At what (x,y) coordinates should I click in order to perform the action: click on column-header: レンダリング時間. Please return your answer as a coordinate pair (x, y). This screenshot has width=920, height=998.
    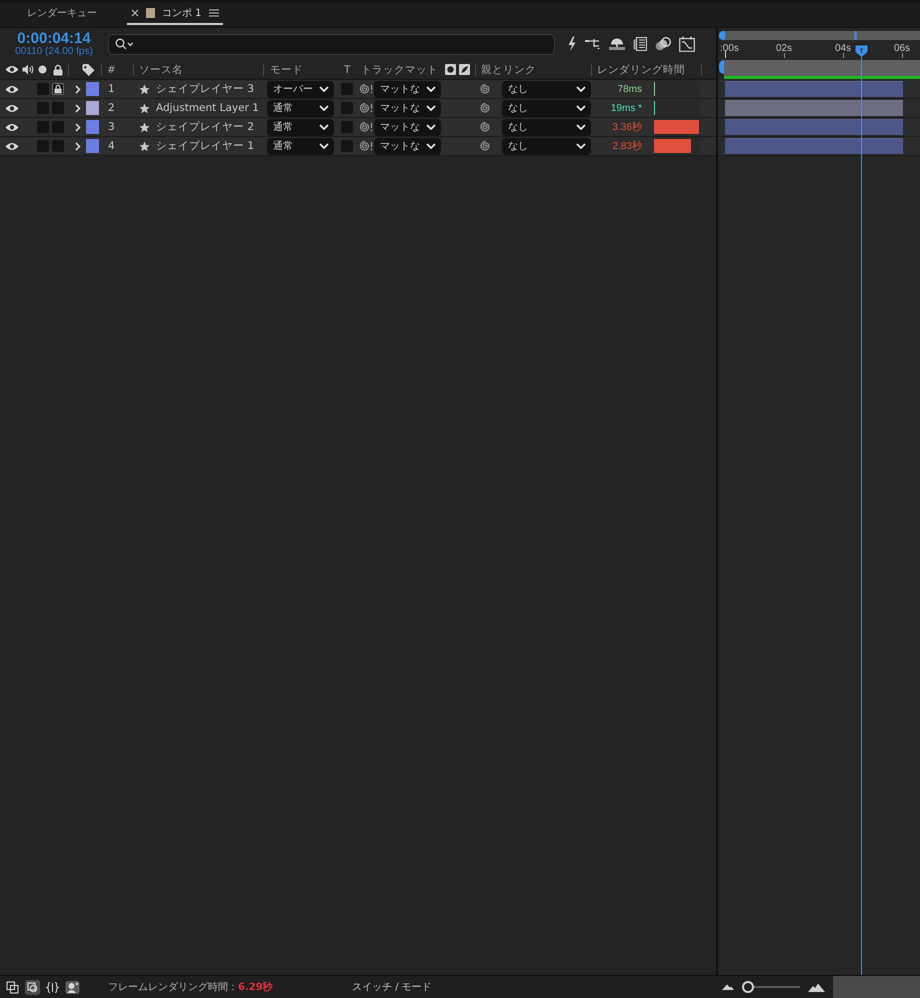
    Looking at the image, I should click on (641, 69).